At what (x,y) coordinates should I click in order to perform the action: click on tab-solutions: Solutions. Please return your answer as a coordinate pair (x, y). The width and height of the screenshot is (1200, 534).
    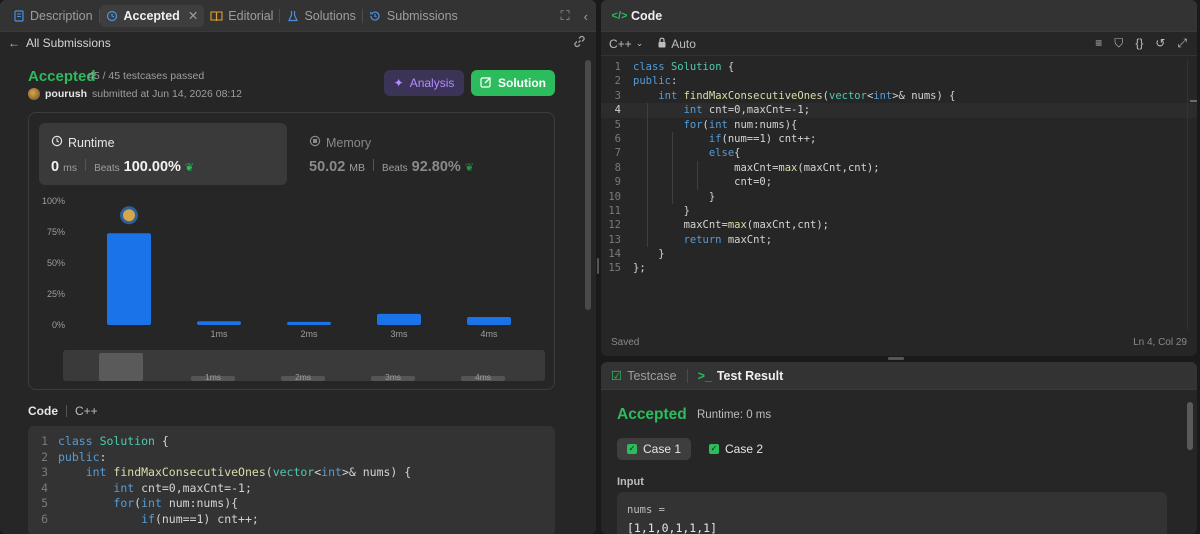
    Looking at the image, I should click on (320, 16).